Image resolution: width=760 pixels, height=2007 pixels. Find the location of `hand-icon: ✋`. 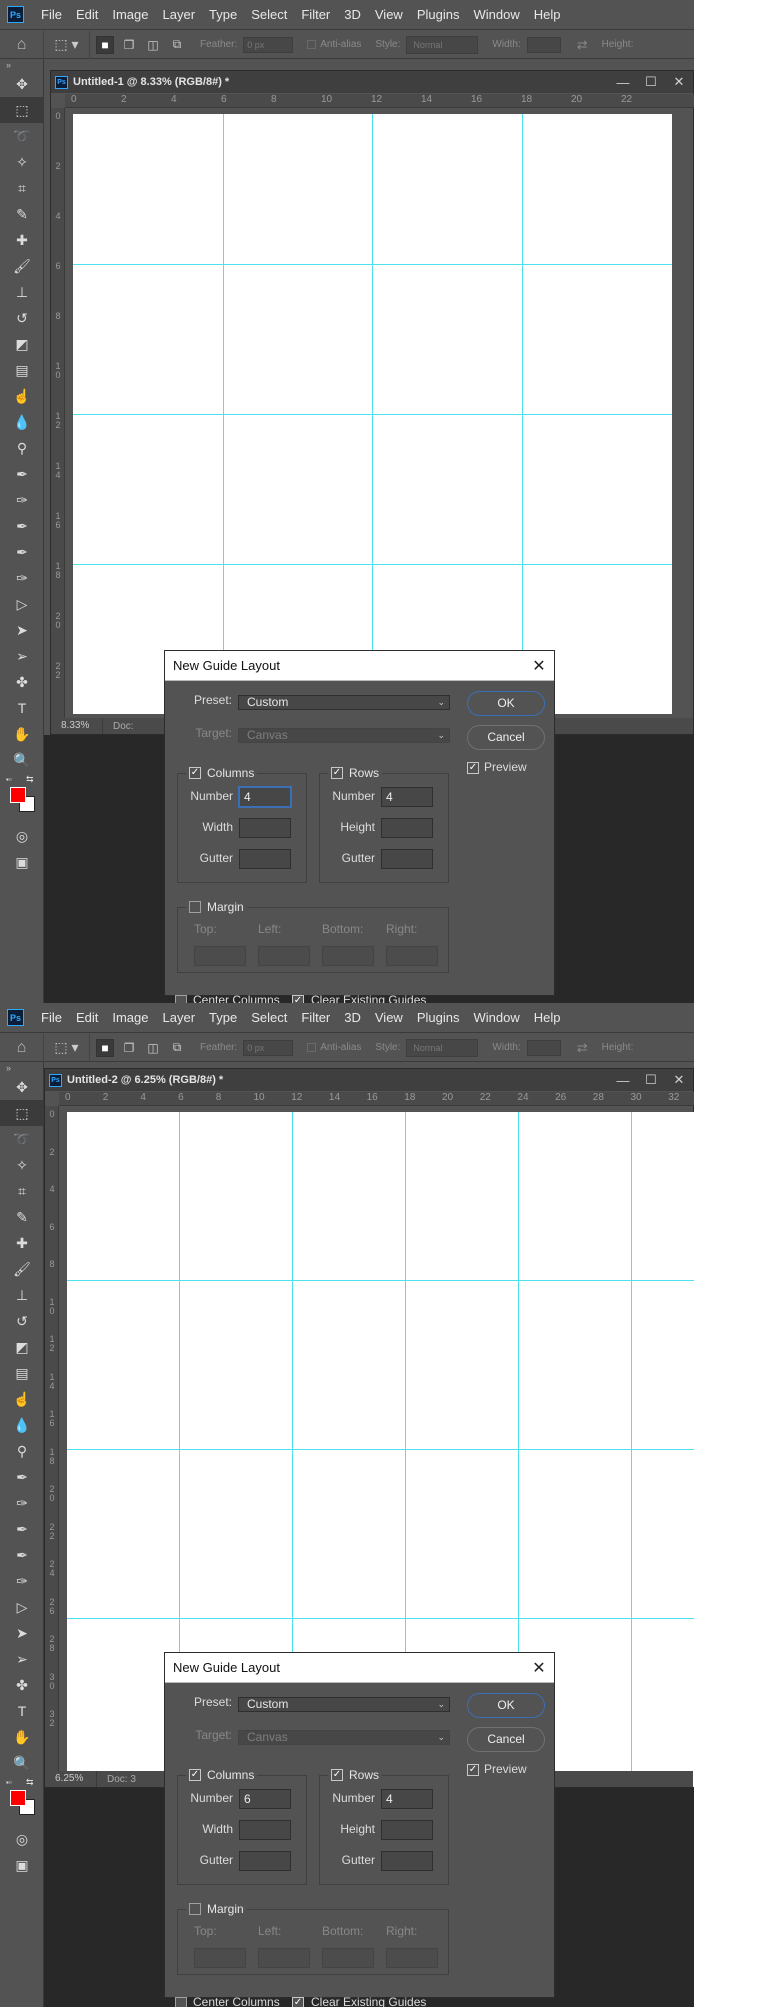

hand-icon: ✋ is located at coordinates (22, 1737).